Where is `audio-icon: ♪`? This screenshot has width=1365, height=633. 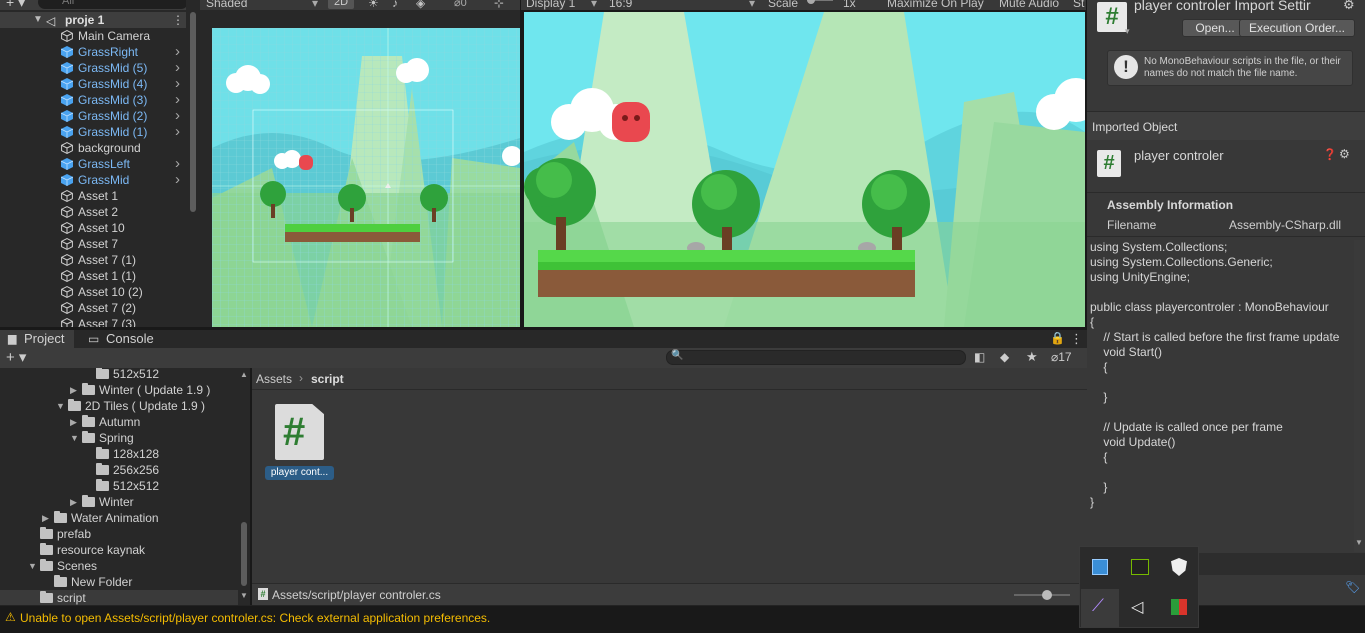
audio-icon: ♪ is located at coordinates (395, 5).